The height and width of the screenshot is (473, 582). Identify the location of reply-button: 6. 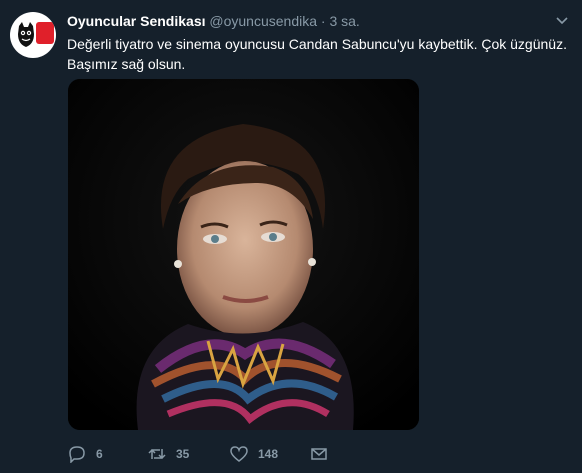
(85, 454).